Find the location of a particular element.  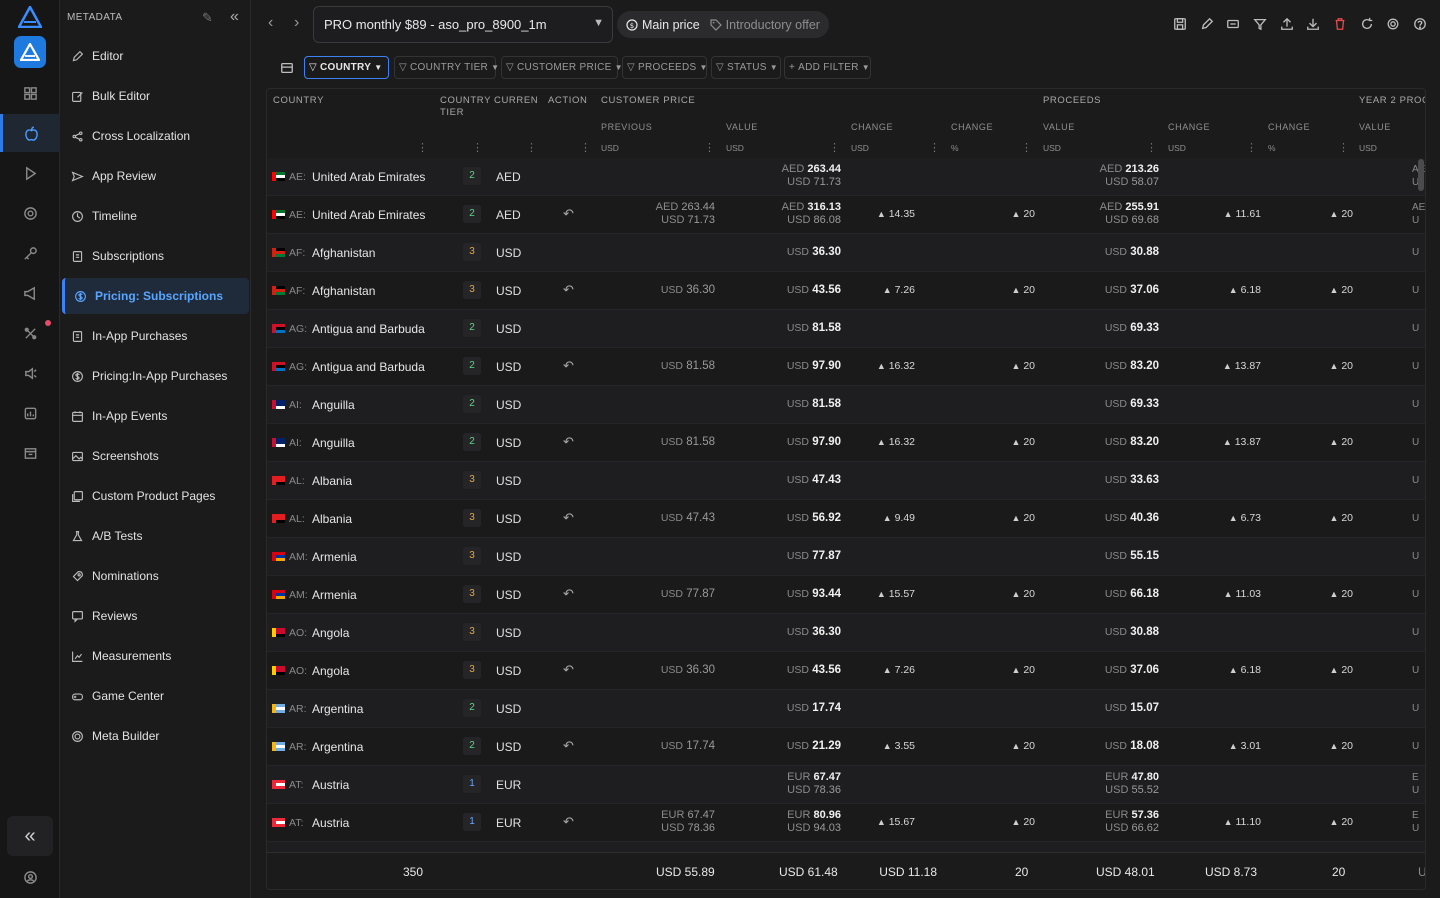

sidebar-item-measurements: Measurements is located at coordinates (155, 656).